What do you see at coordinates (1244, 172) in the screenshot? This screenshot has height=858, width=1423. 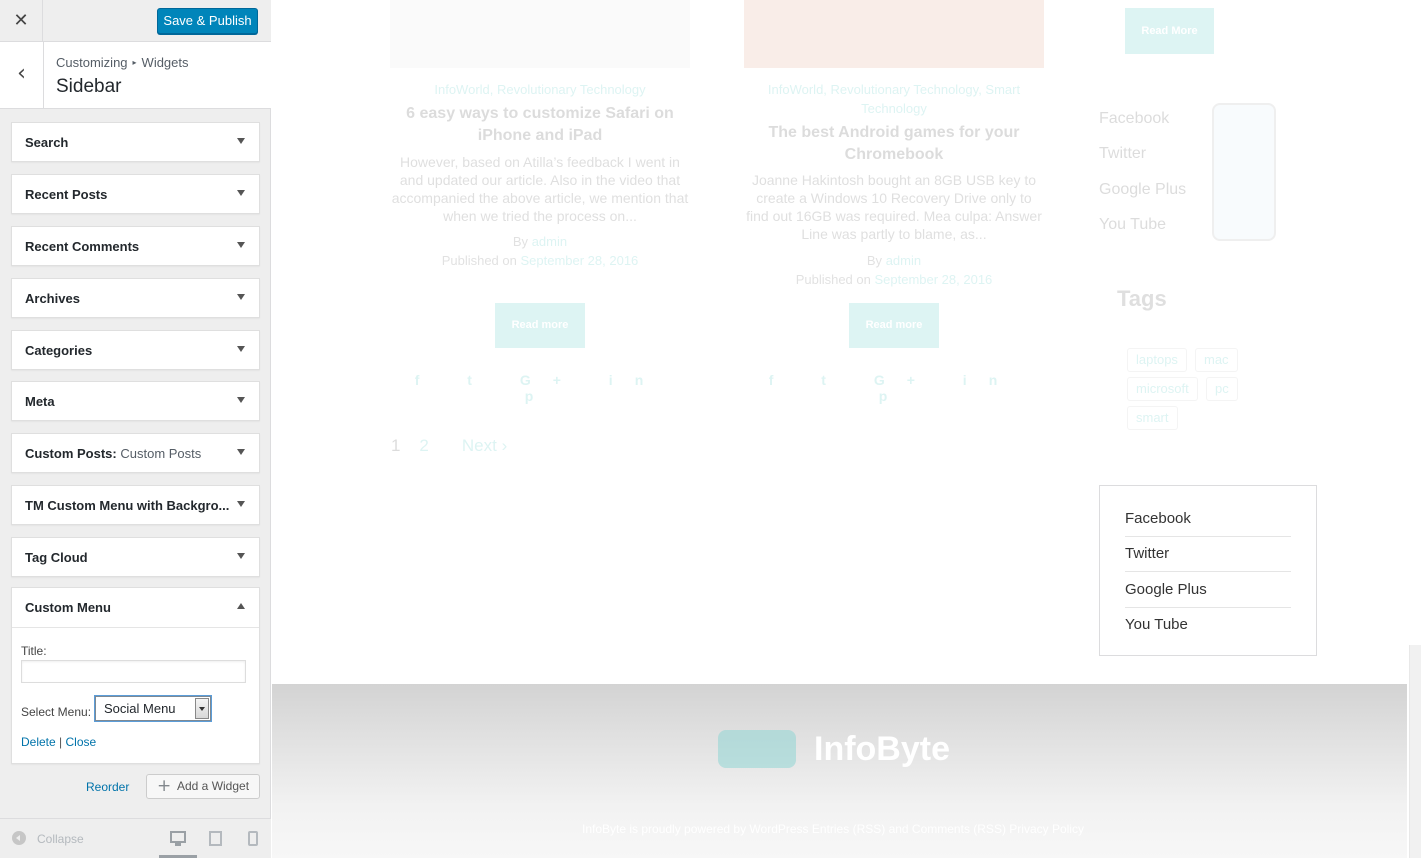 I see `tablet-image` at bounding box center [1244, 172].